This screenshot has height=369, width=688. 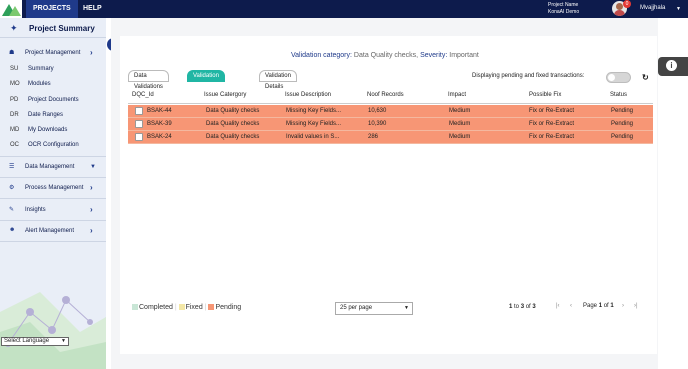 I want to click on column-header: Impact, so click(x=457, y=95).